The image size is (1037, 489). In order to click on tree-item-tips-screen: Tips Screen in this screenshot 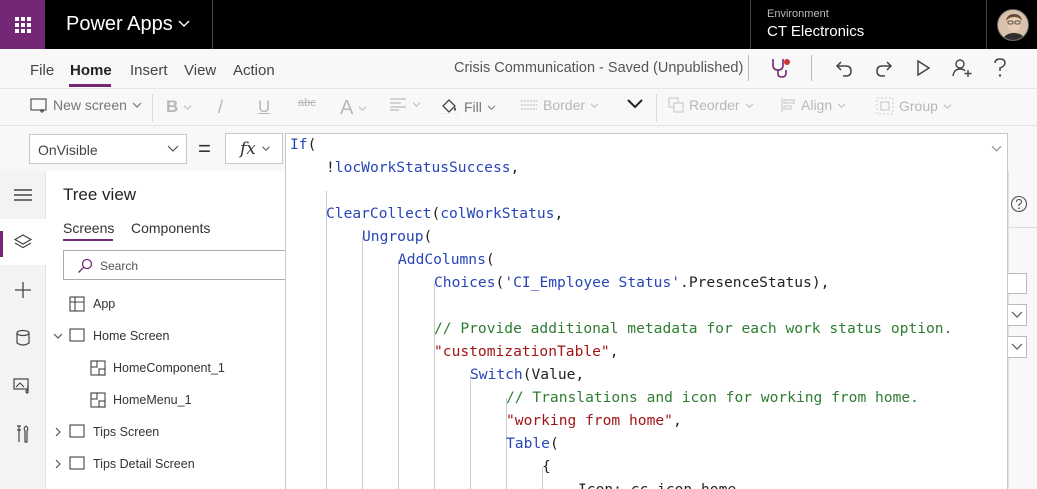, I will do `click(167, 432)`.